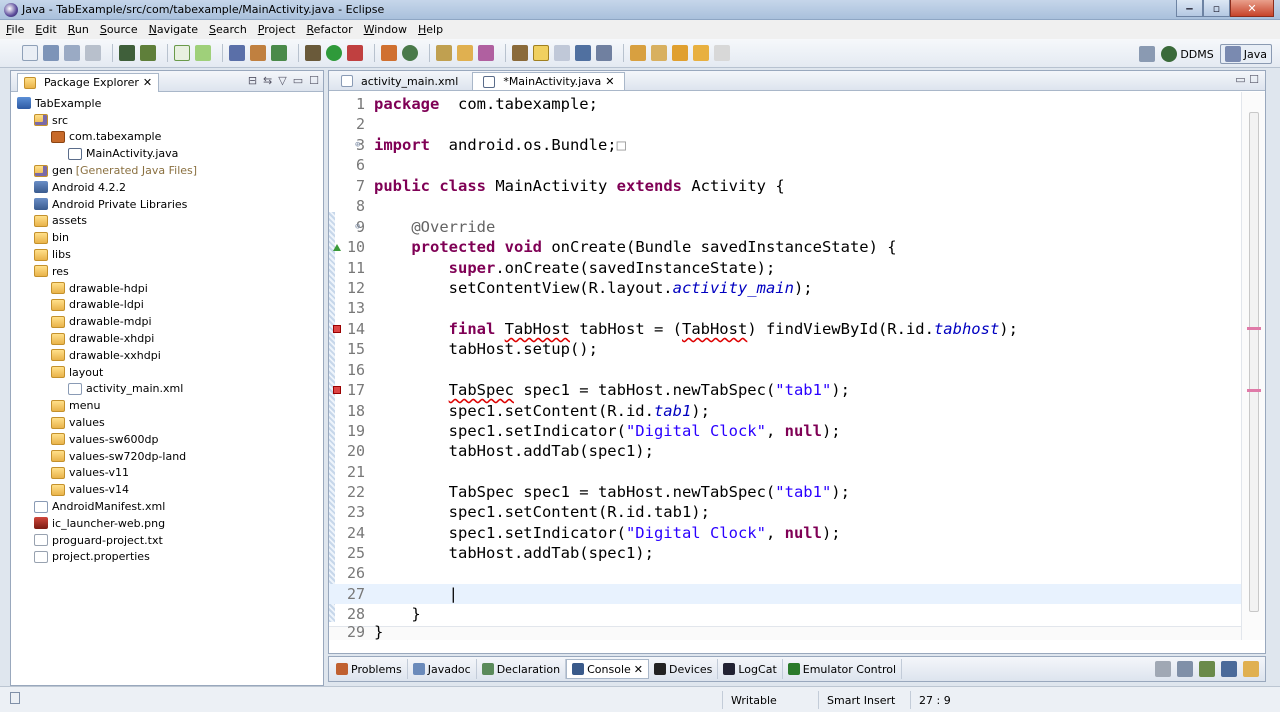 This screenshot has height=712, width=1280. Describe the element at coordinates (167, 103) in the screenshot. I see `tree-item: TabExample` at that location.